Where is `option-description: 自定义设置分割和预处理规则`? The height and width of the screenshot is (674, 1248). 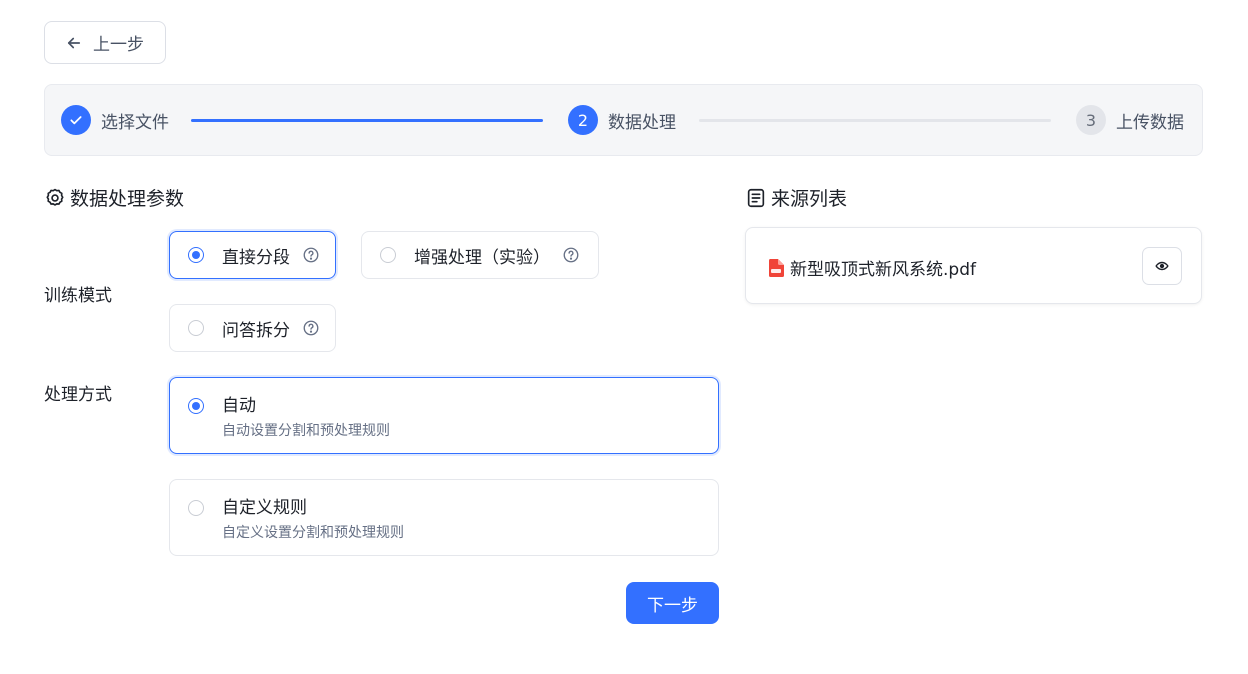
option-description: 自定义设置分割和预处理规则 is located at coordinates (313, 533).